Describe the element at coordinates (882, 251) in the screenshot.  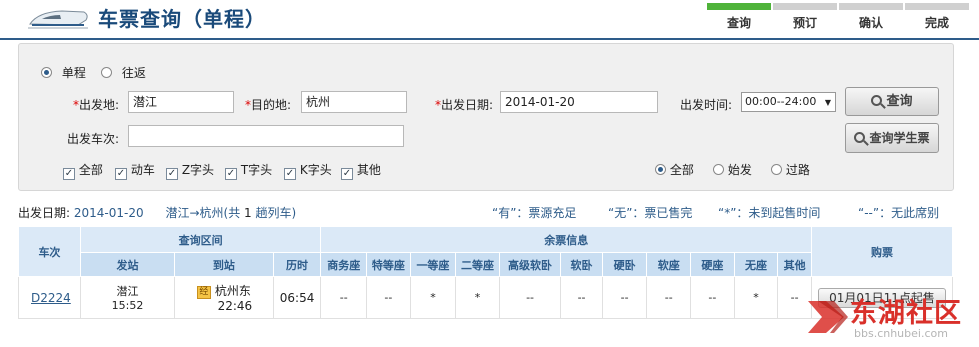
I see `col-buy: 购票` at that location.